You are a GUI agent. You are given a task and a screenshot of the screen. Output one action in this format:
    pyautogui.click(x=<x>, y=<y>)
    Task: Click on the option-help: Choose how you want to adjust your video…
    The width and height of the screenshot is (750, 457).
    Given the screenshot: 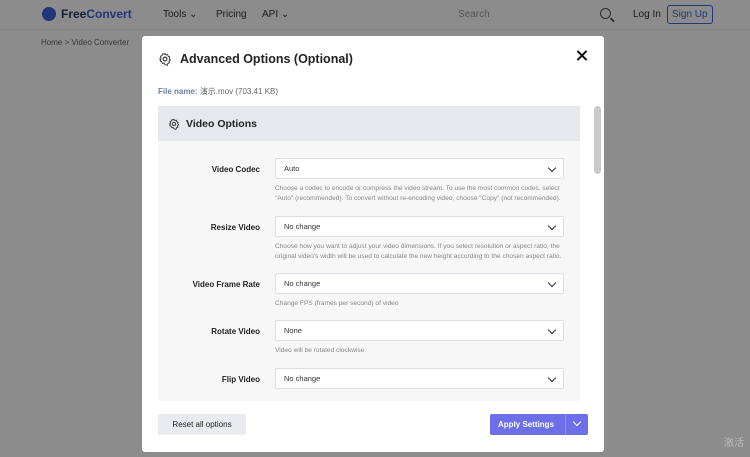 What is the action you would take?
    pyautogui.click(x=418, y=251)
    